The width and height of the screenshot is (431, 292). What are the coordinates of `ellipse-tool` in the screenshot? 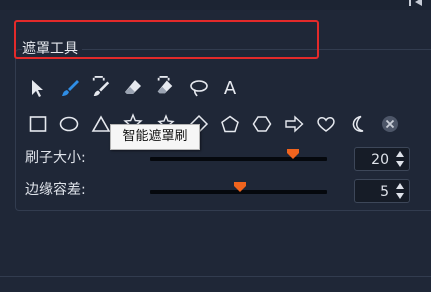 It's located at (69, 124).